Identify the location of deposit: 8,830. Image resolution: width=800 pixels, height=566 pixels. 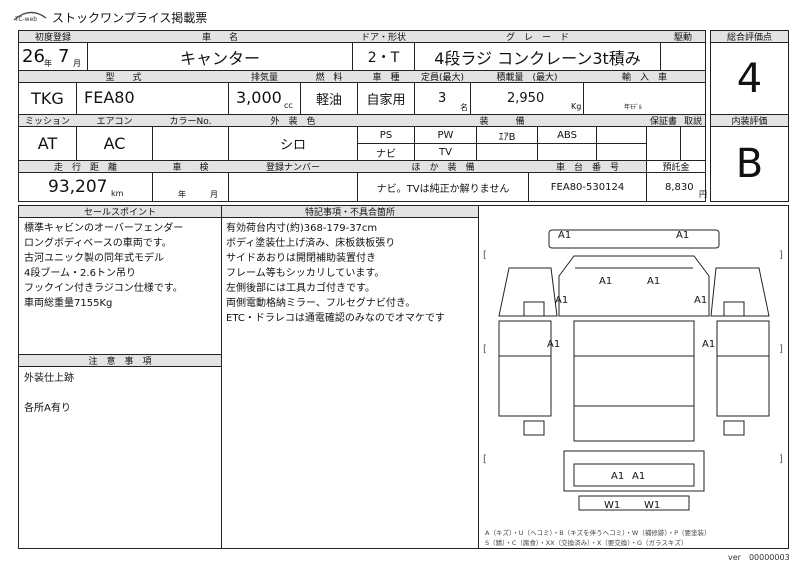
(679, 187).